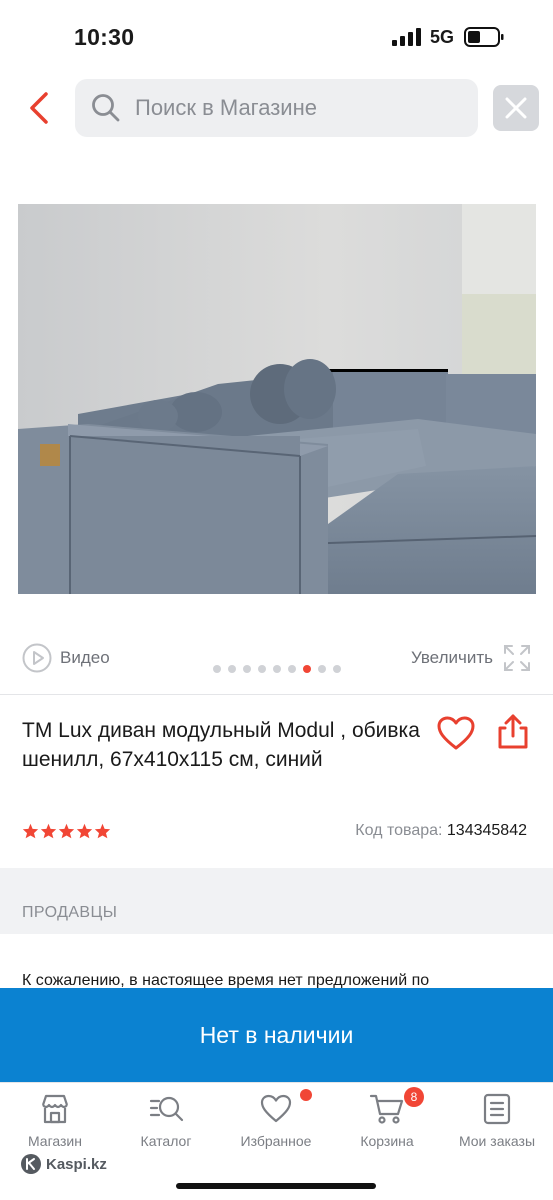  I want to click on tab-orders: Мои заказы, so click(497, 1124).